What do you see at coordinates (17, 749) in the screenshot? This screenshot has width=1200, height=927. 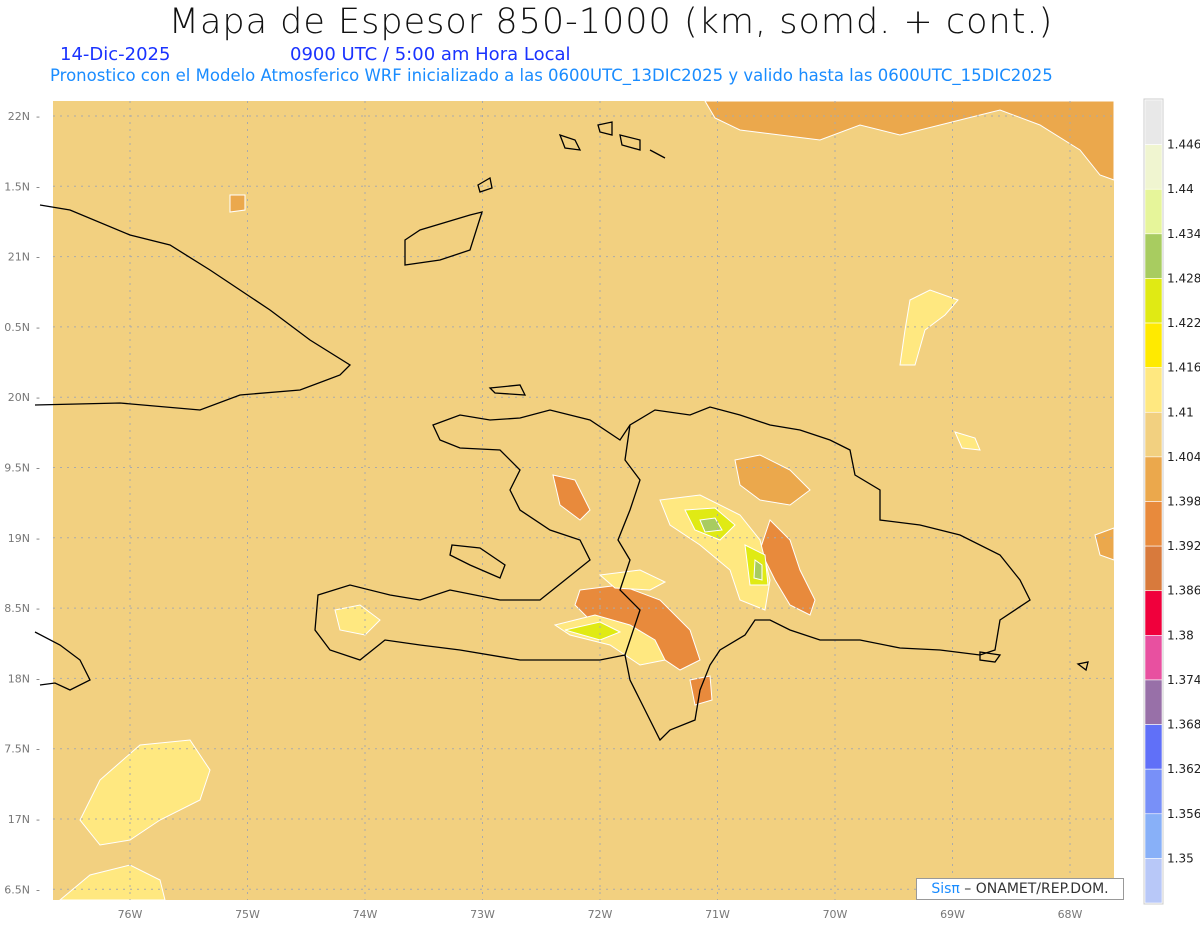 I see `lat-label: 7.5N` at bounding box center [17, 749].